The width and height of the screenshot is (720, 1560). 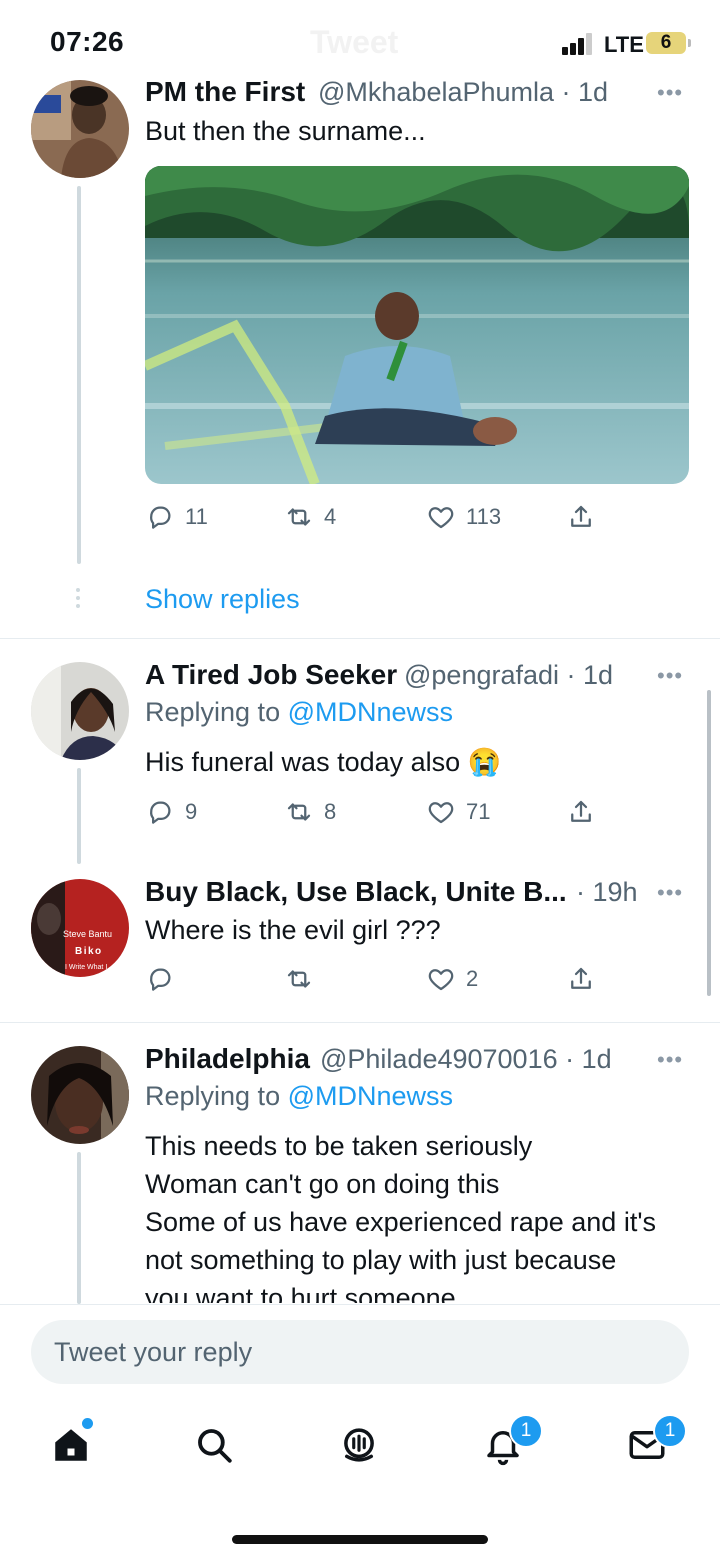 I want to click on nav-spaces, so click(x=359, y=1447).